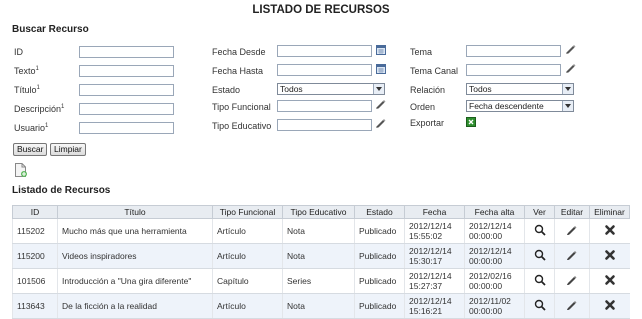 This screenshot has height=319, width=642. I want to click on list-heading: Listado de Recursos, so click(61, 190).